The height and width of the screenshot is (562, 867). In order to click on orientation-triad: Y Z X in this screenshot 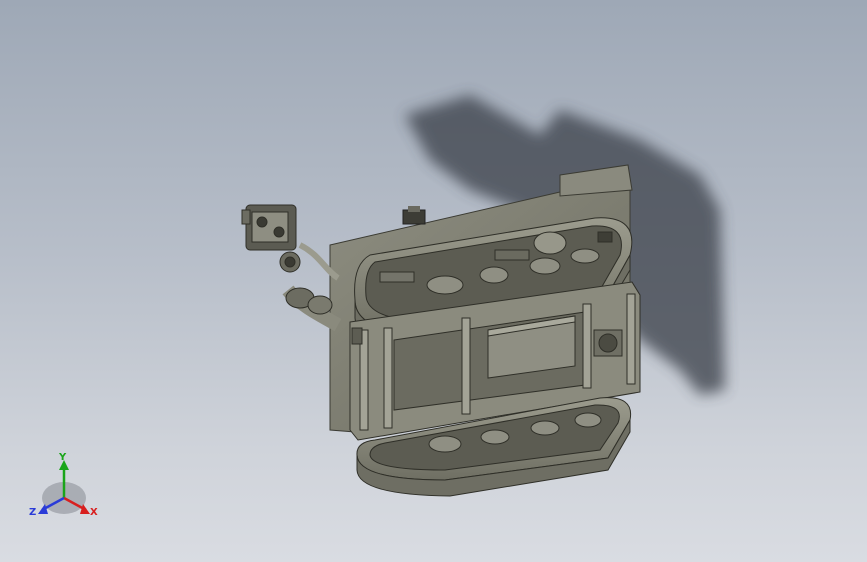, I will do `click(63, 485)`.